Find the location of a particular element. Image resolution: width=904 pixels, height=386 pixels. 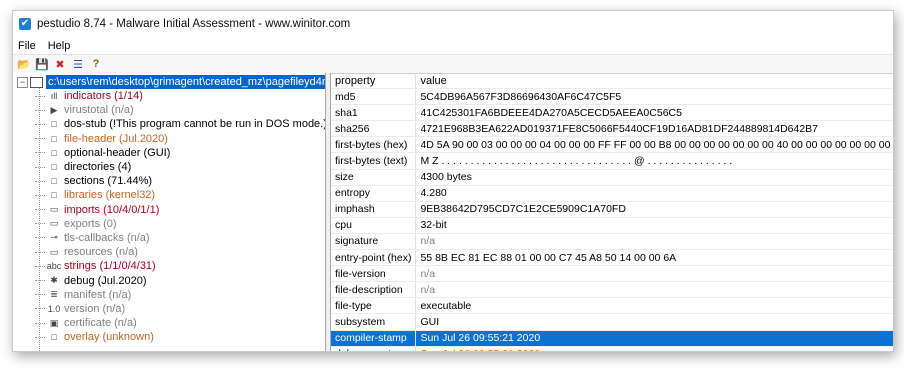

tree-item-label: sections (71.44%) is located at coordinates (108, 181).